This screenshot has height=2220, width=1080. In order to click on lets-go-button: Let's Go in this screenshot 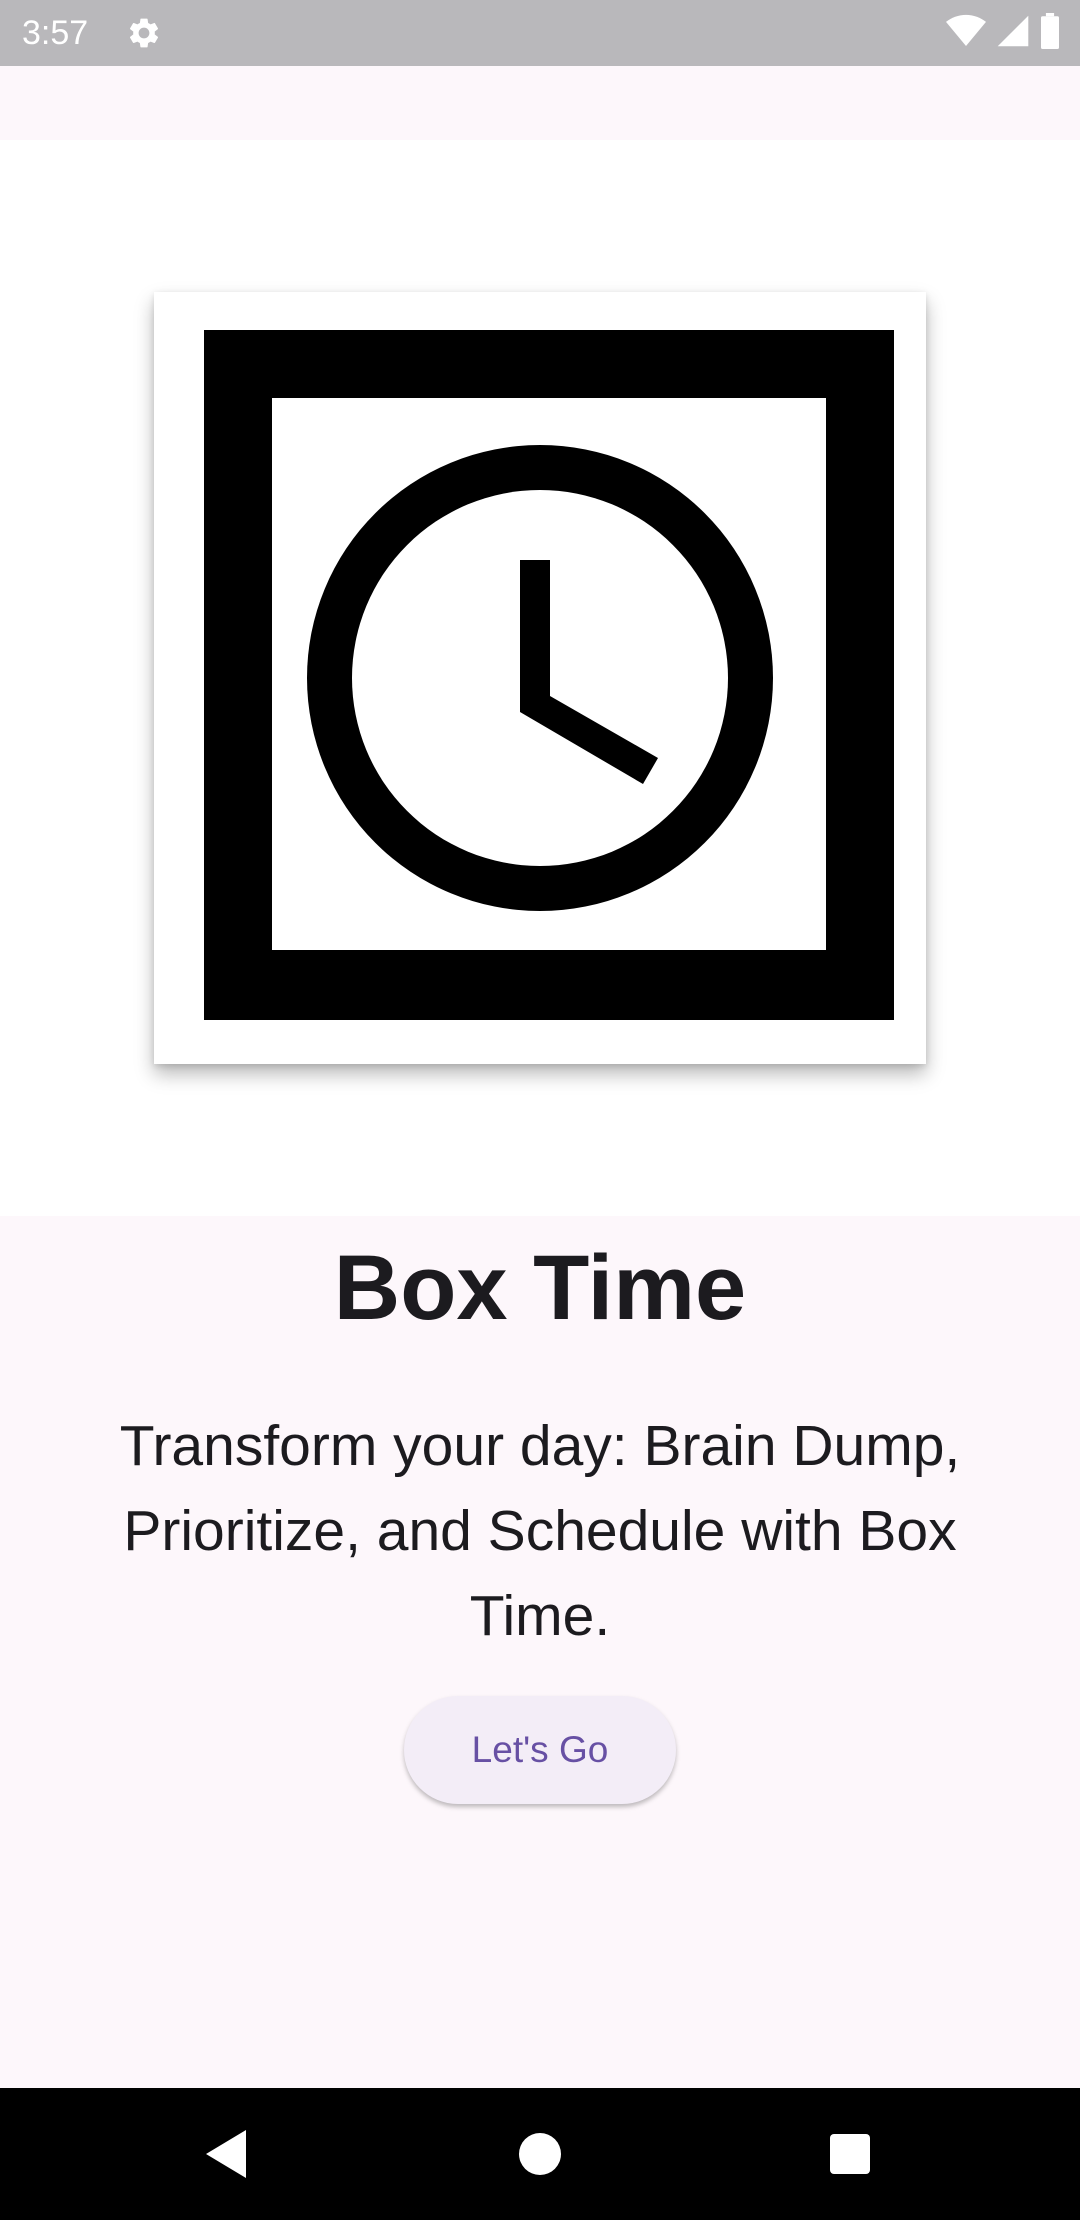, I will do `click(540, 1750)`.